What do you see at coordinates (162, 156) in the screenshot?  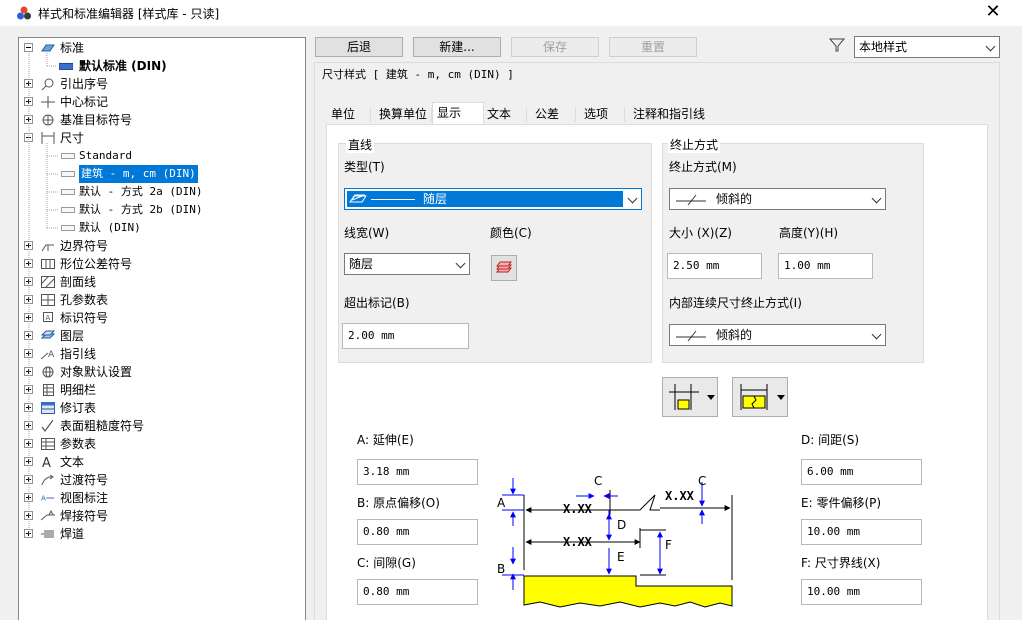 I see `tree-item-dim-standard: Standard` at bounding box center [162, 156].